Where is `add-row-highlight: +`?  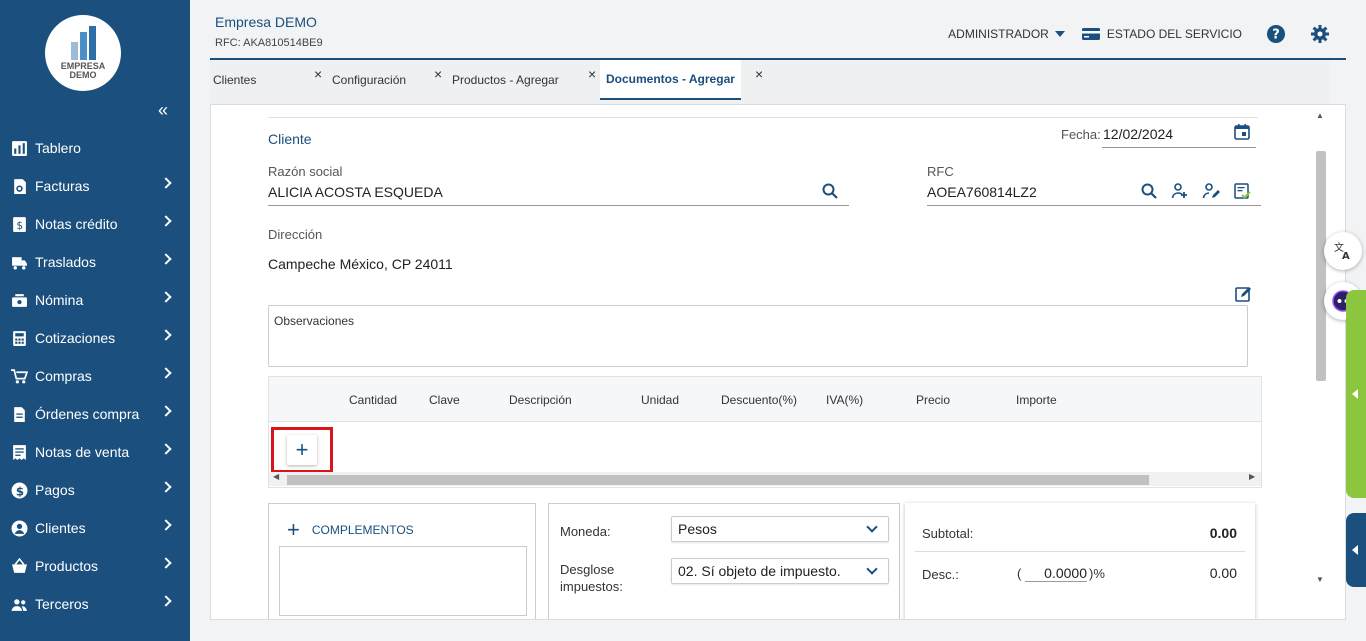 add-row-highlight: + is located at coordinates (302, 450).